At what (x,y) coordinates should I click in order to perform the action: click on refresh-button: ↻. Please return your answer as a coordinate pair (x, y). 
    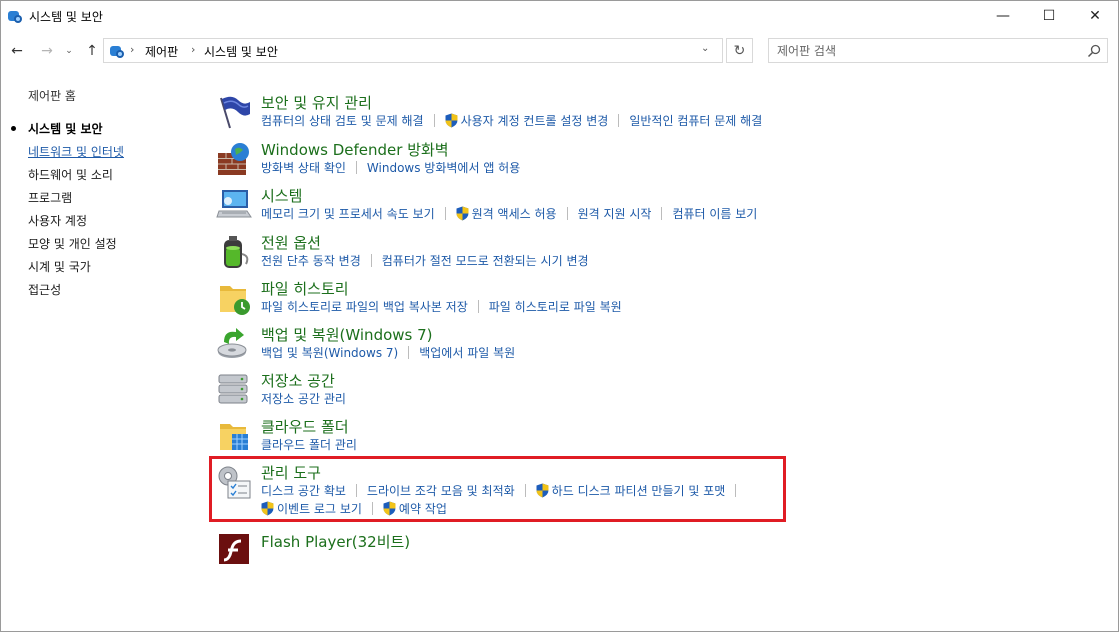
    Looking at the image, I should click on (739, 50).